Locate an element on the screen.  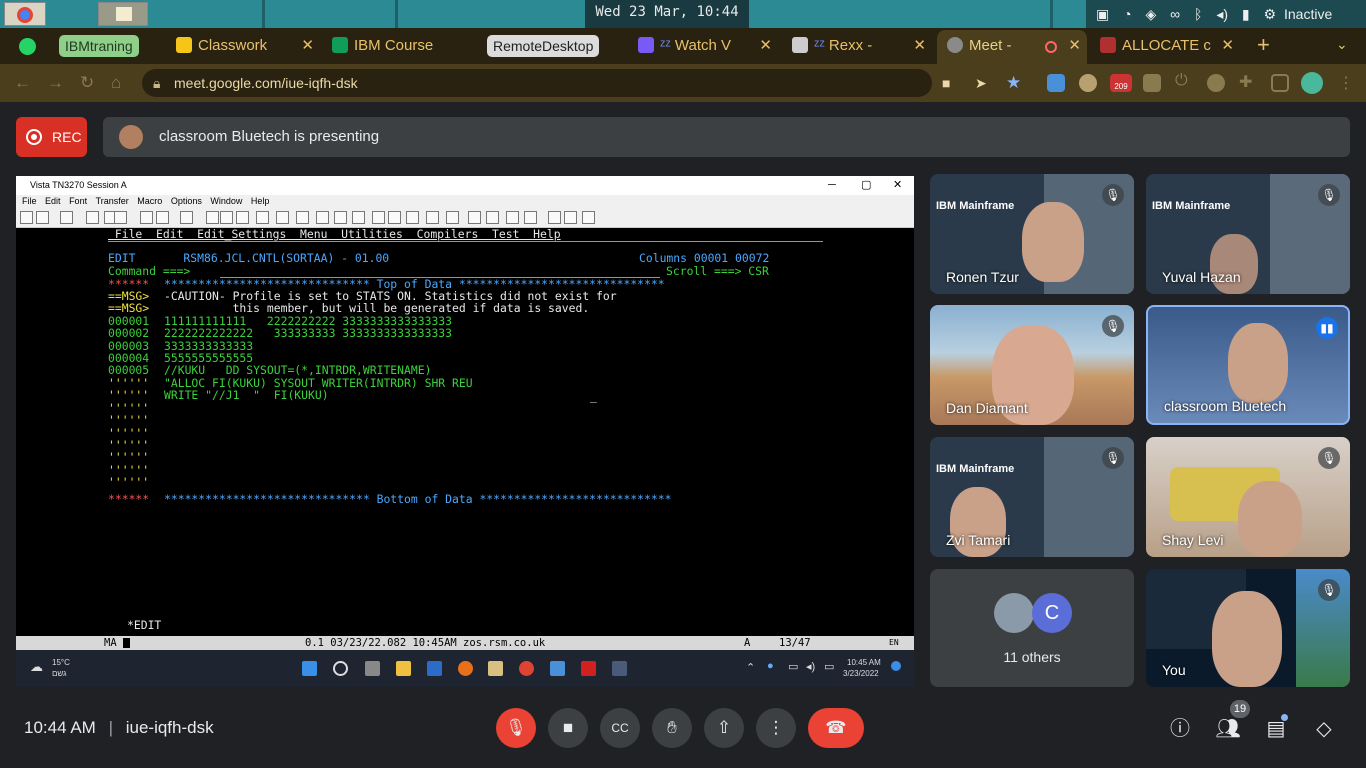
tab-ibm-course: IBM Course is located at coordinates (403, 46).